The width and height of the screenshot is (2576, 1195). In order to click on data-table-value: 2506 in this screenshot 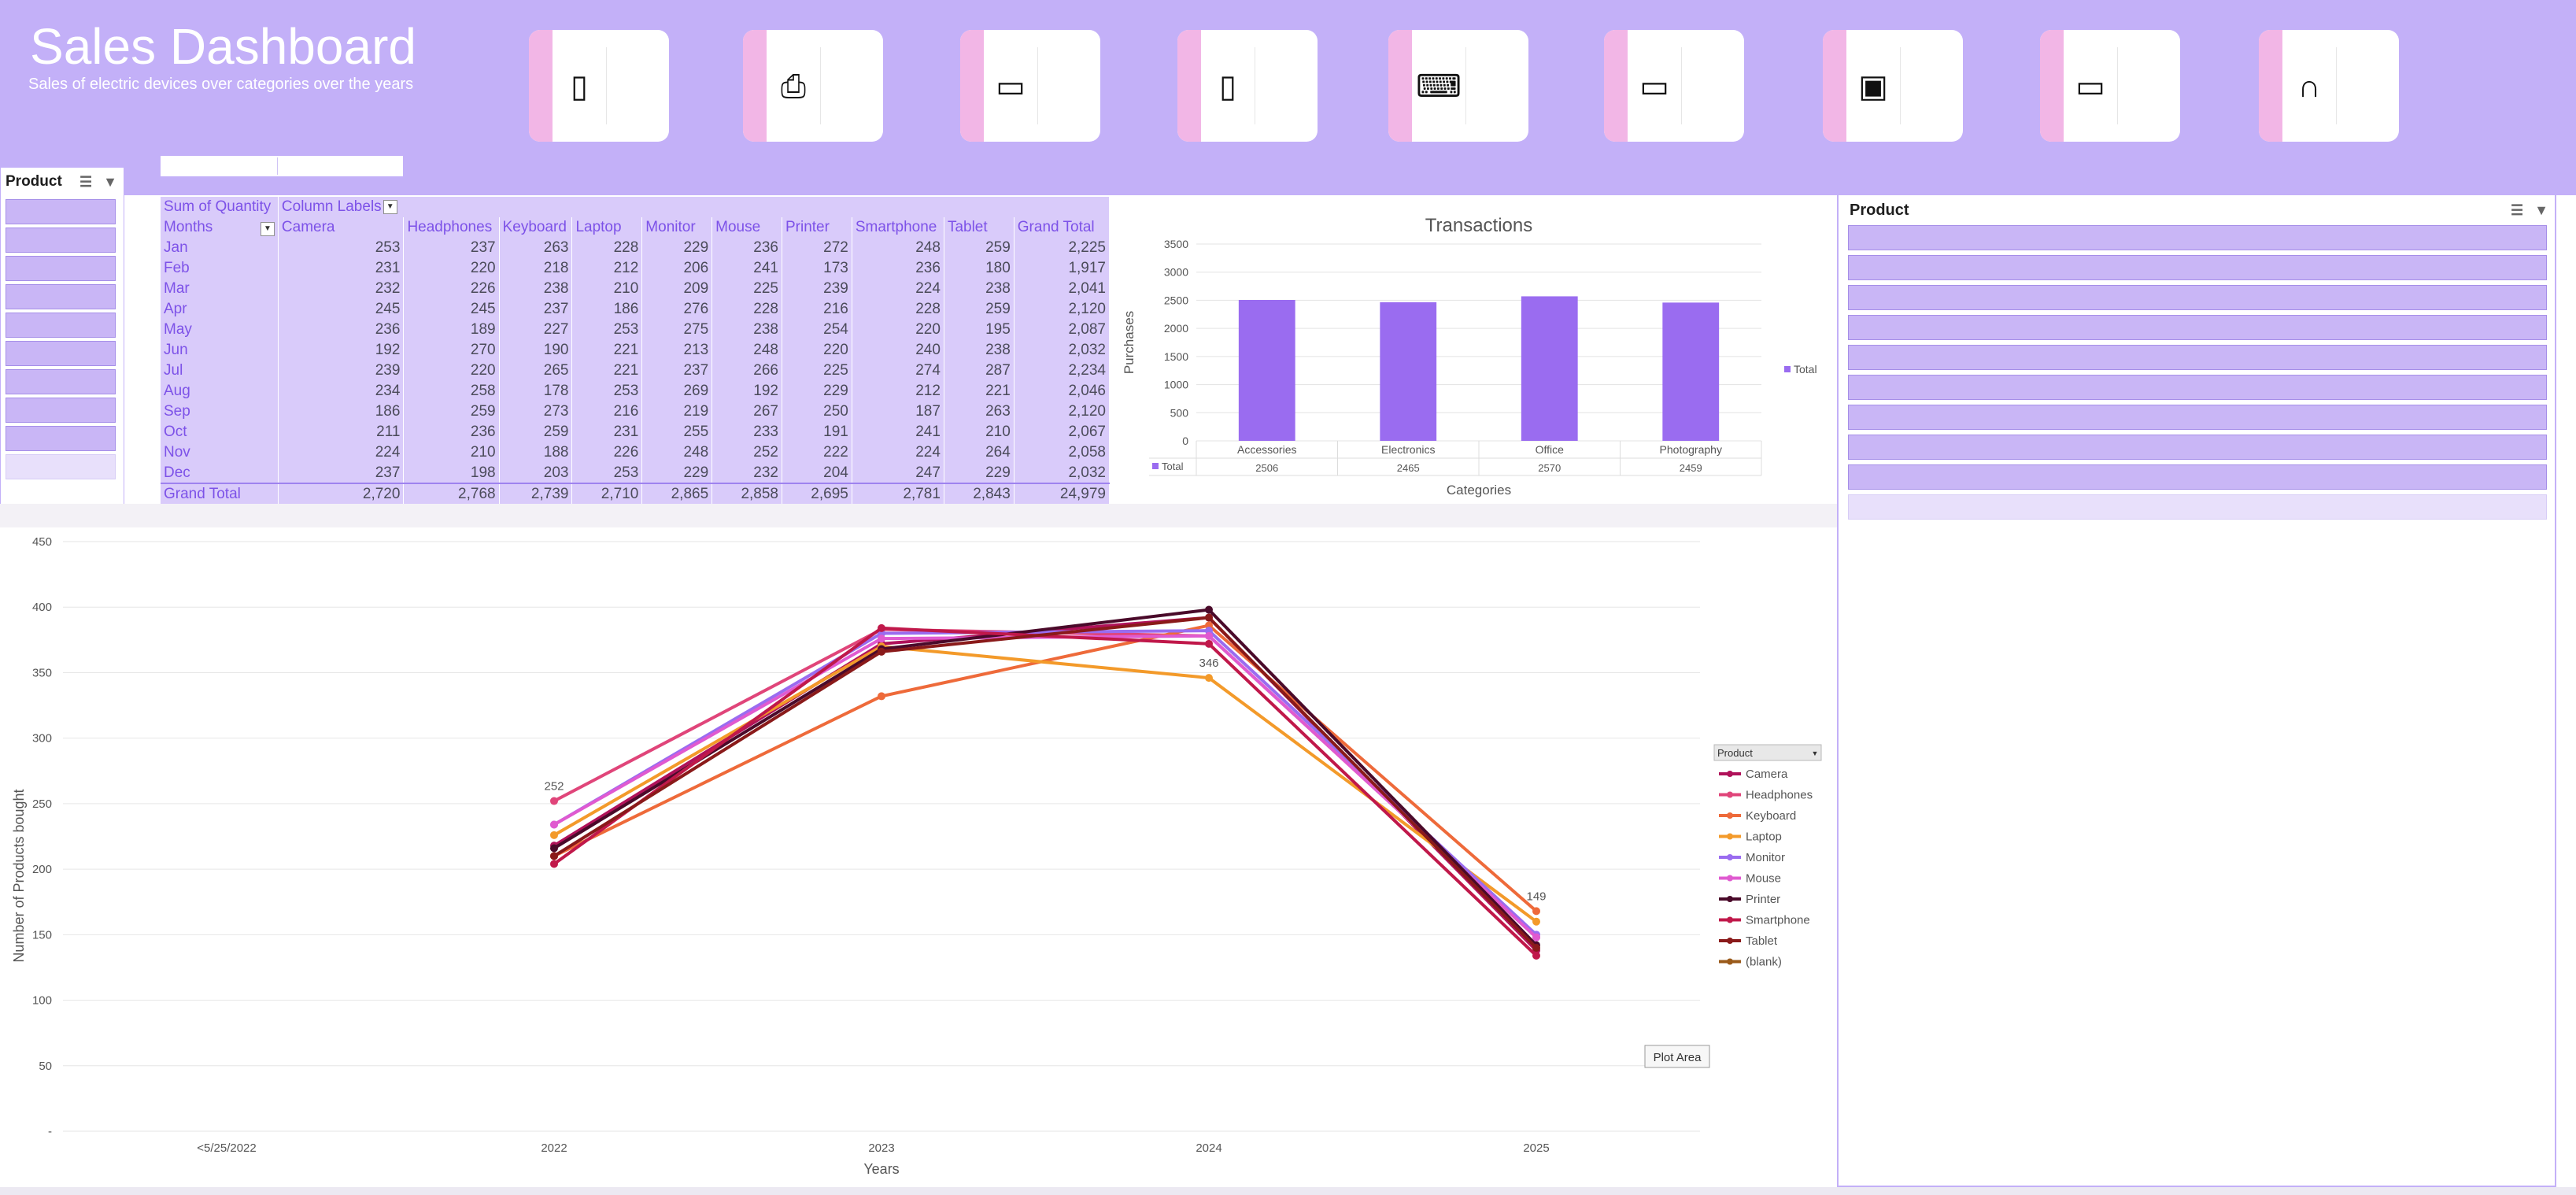, I will do `click(1266, 468)`.